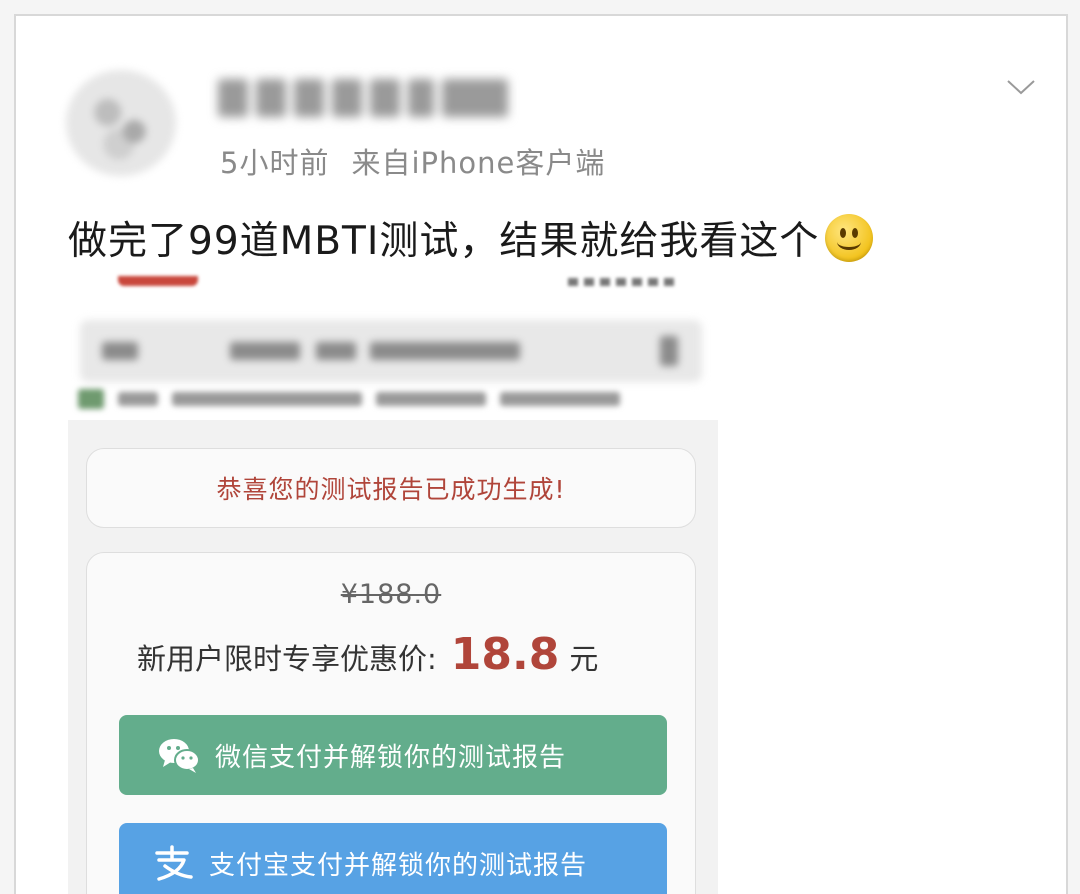 This screenshot has width=1080, height=894. I want to click on promo-amount: 18.8, so click(505, 654).